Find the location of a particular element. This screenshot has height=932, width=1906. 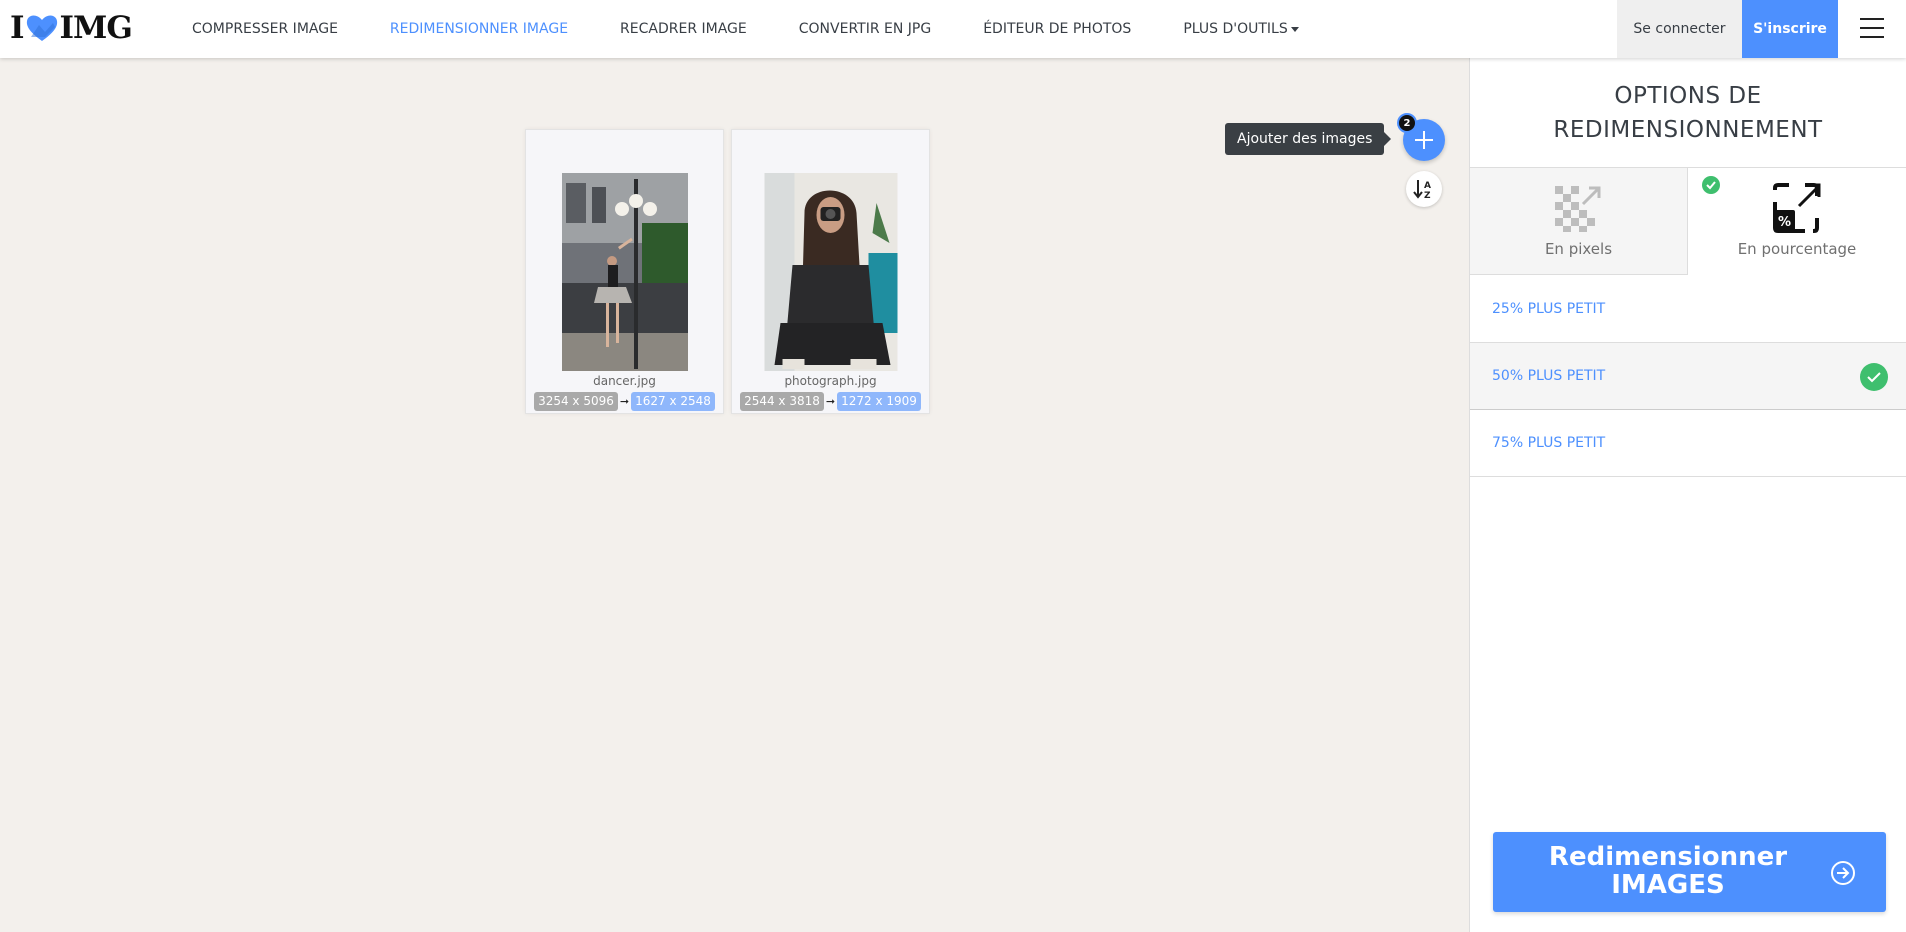

brand-logo: I IMG is located at coordinates (71, 28).